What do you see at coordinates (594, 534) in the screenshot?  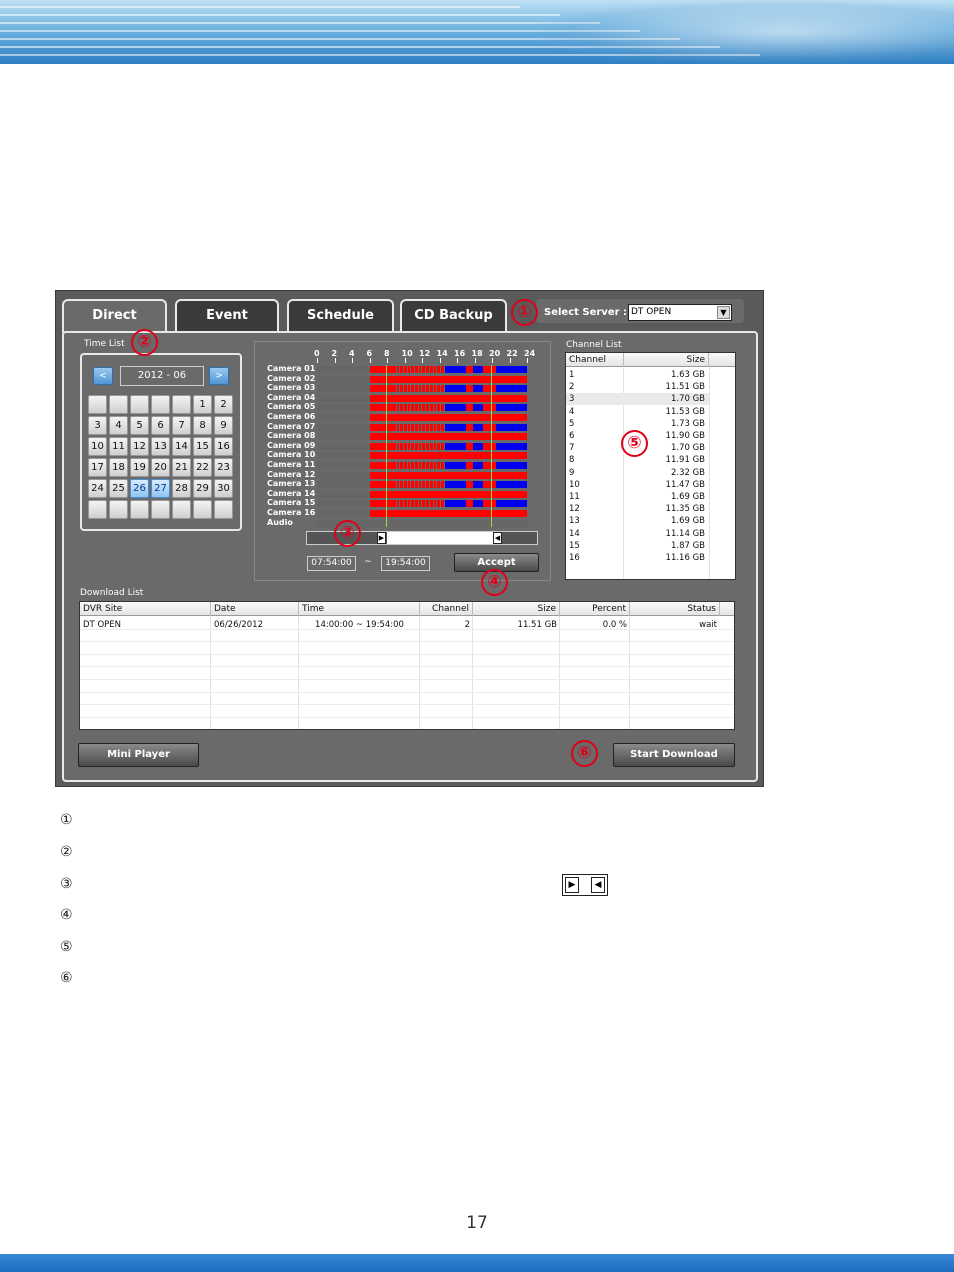 I see `channel-number: 14` at bounding box center [594, 534].